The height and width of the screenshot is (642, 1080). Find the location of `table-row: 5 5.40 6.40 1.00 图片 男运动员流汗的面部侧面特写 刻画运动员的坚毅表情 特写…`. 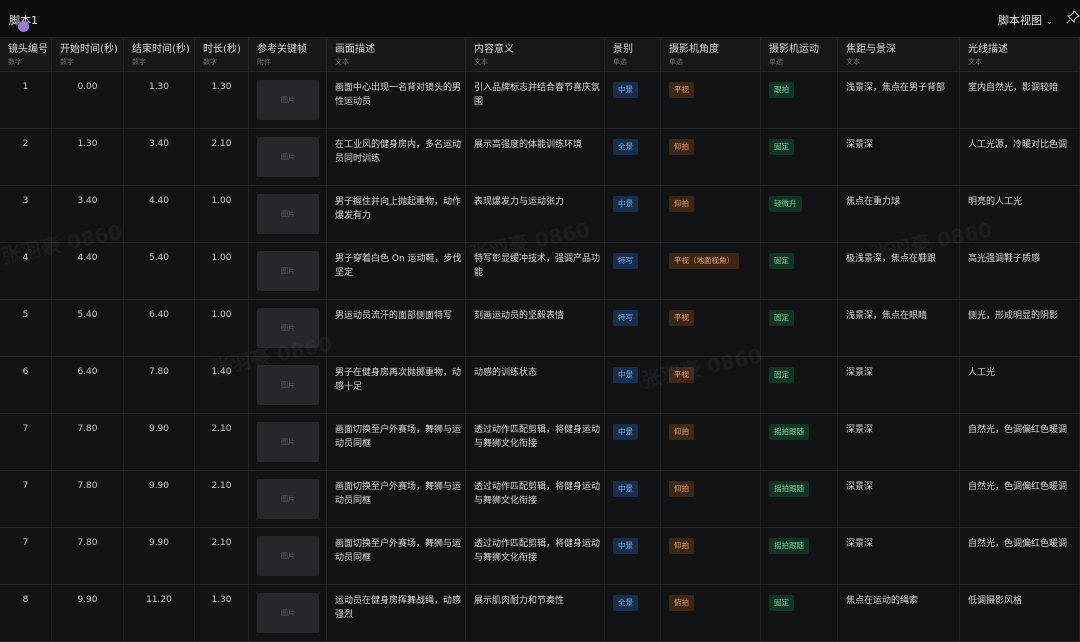

table-row: 5 5.40 6.40 1.00 图片 男运动员流汗的面部侧面特写 刻画运动员的坚毅表情 特写… is located at coordinates (540, 328).